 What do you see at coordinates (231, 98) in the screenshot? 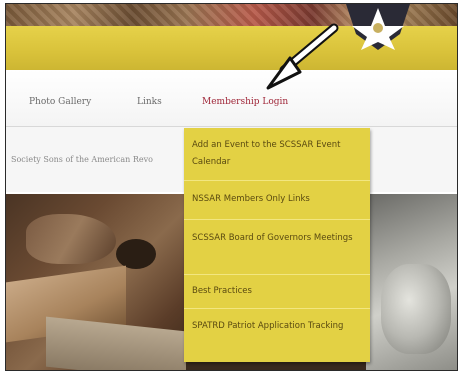
I see `main-nav: Photo Gallery Links Membership Login` at bounding box center [231, 98].